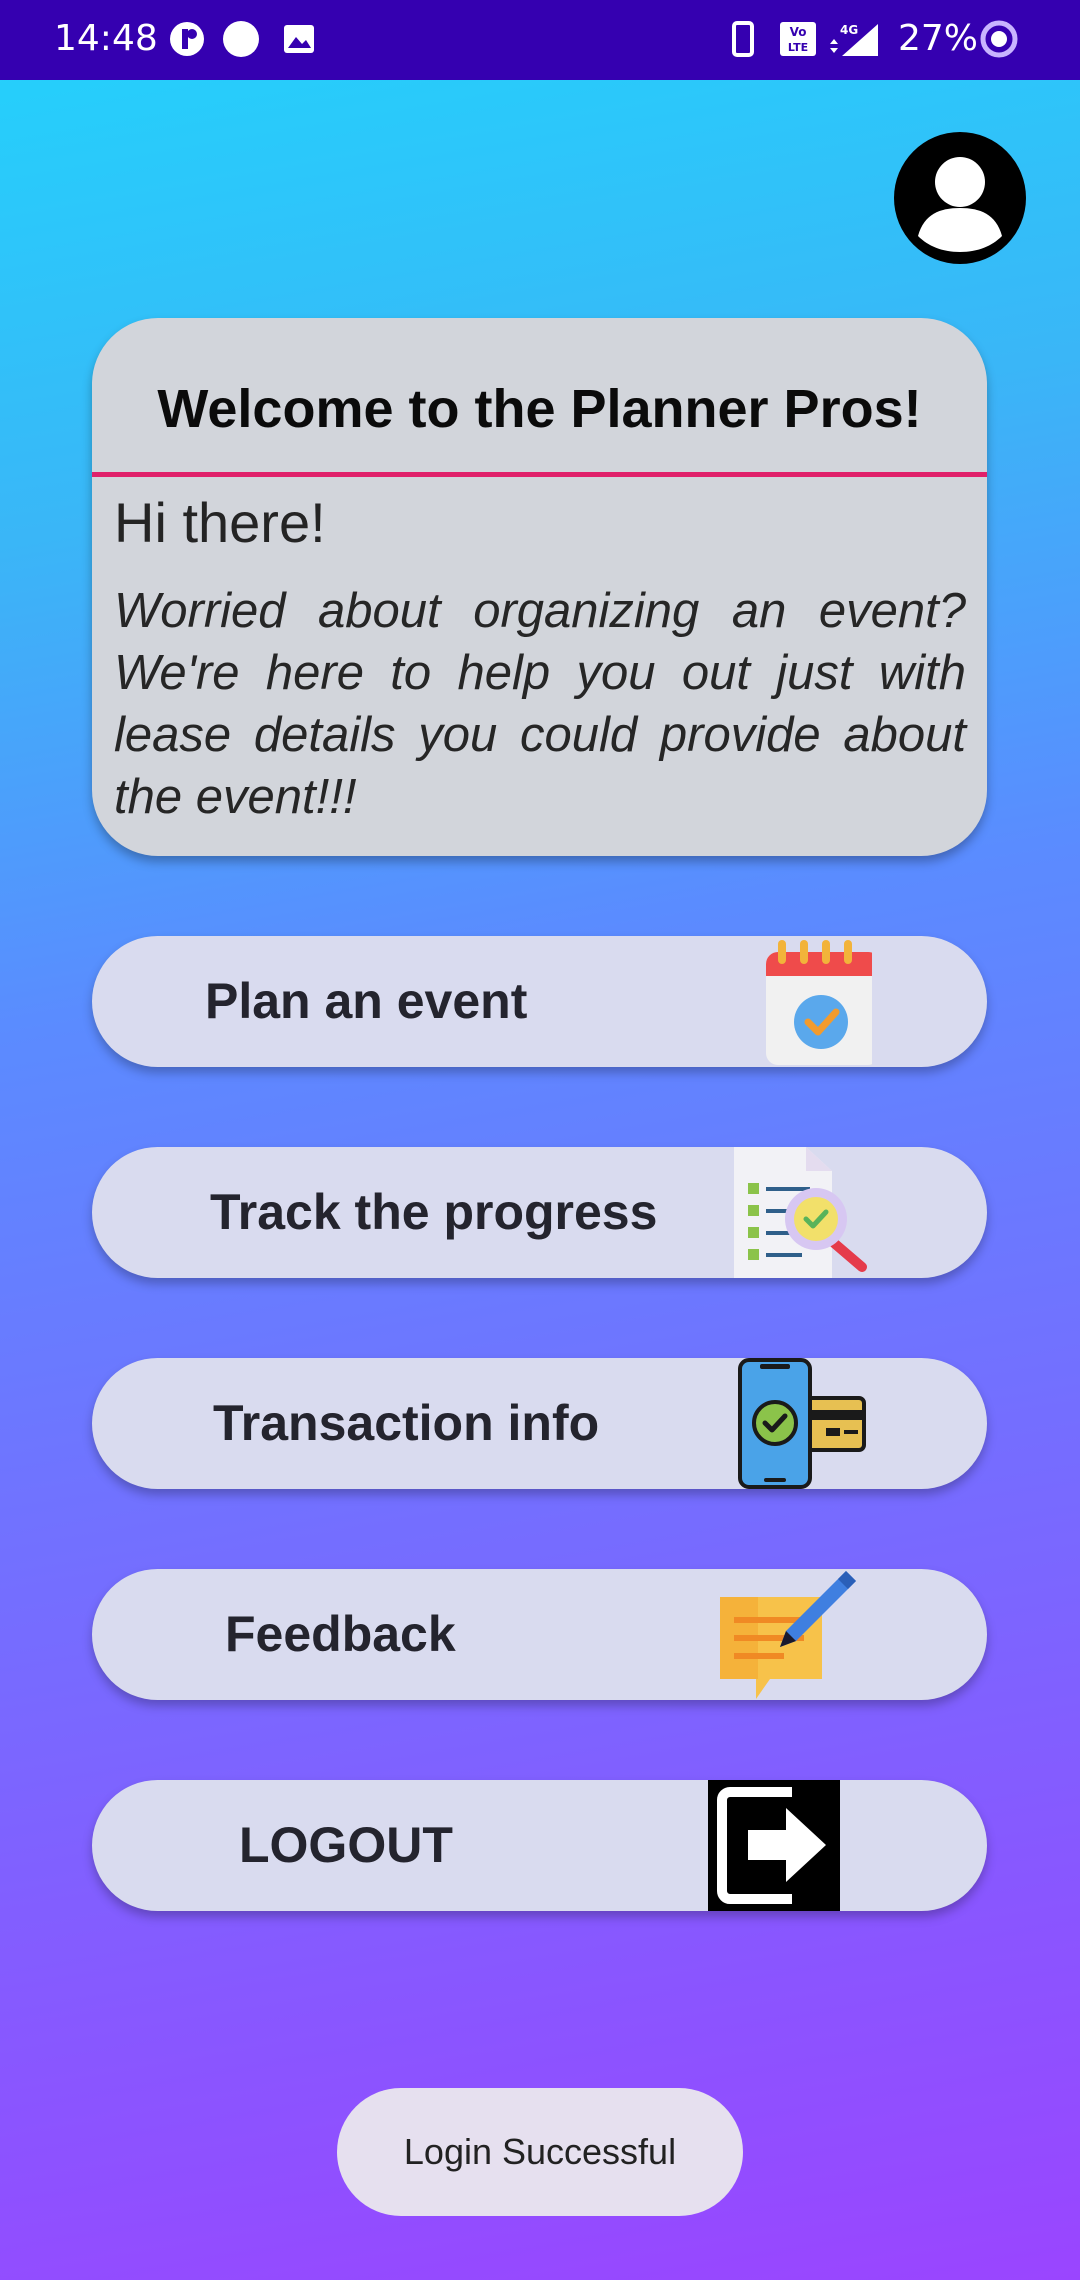 This screenshot has height=2280, width=1080. I want to click on transaction-info-label: Transaction info, so click(406, 1423).